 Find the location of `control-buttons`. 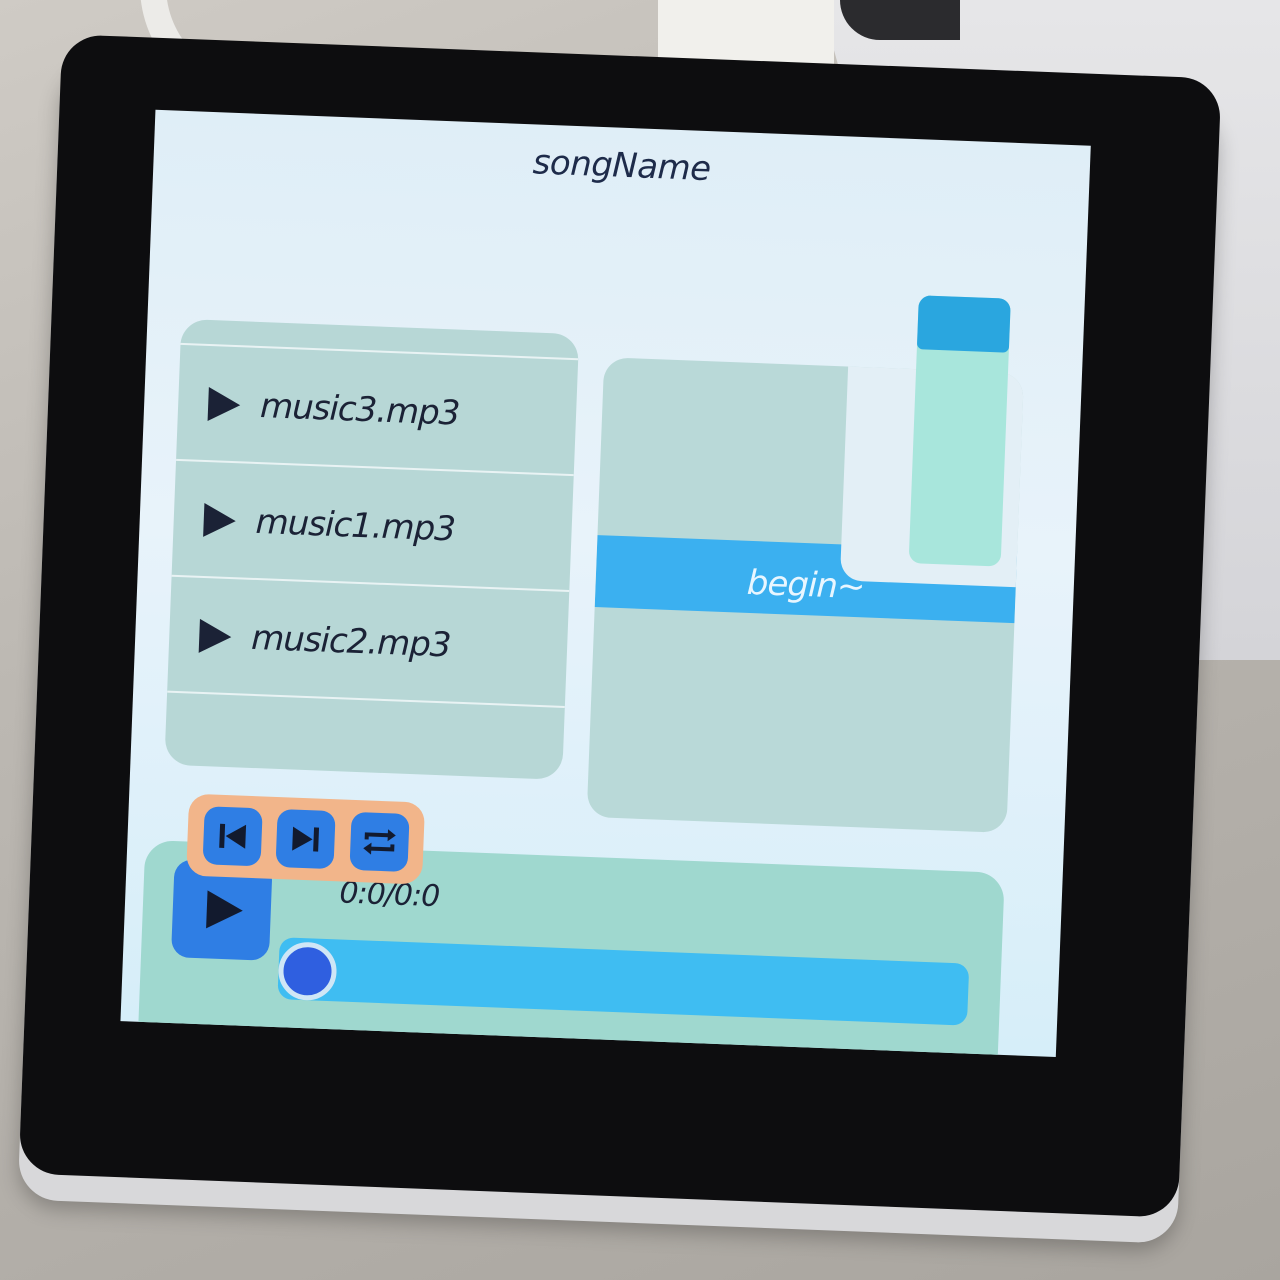

control-buttons is located at coordinates (306, 839).